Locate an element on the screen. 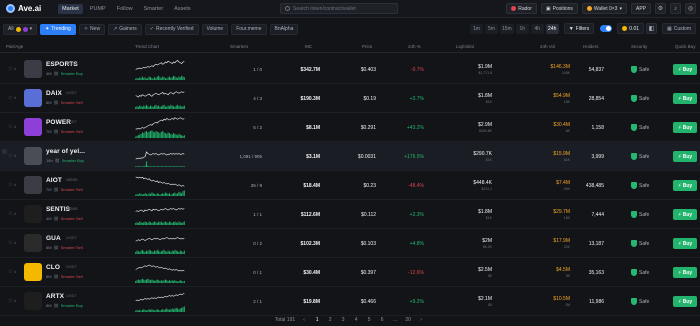  col-mc: MC is located at coordinates (308, 46).